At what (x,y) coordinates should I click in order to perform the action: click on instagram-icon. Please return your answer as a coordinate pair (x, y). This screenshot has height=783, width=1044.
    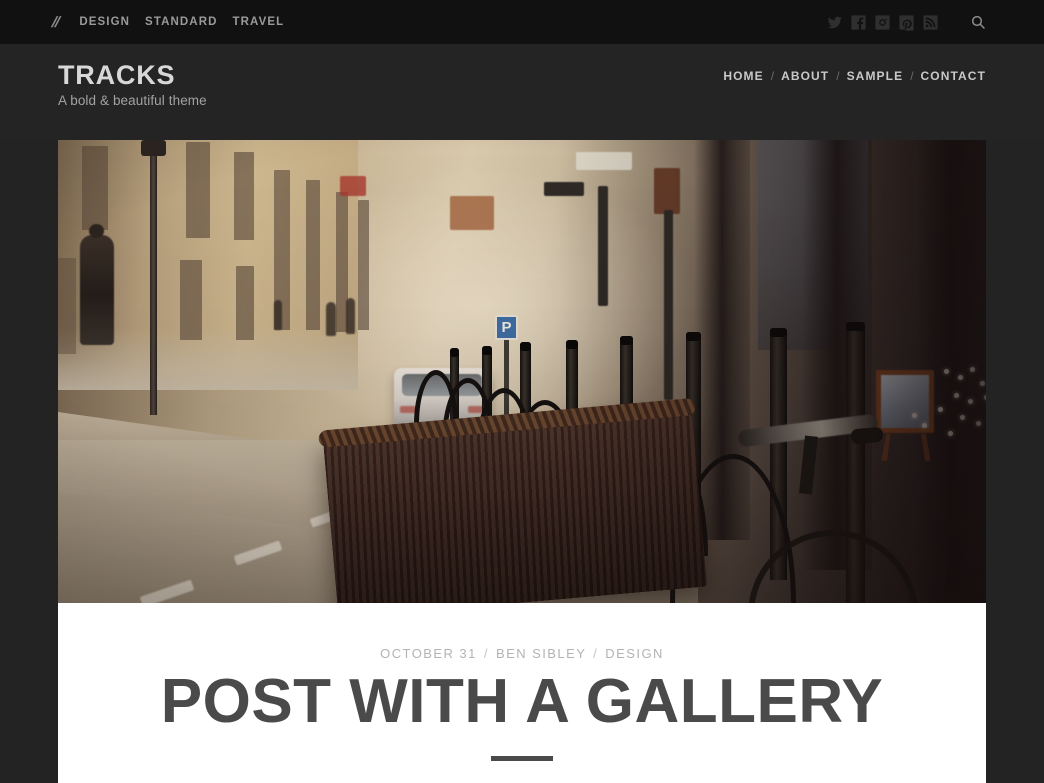
    Looking at the image, I should click on (882, 22).